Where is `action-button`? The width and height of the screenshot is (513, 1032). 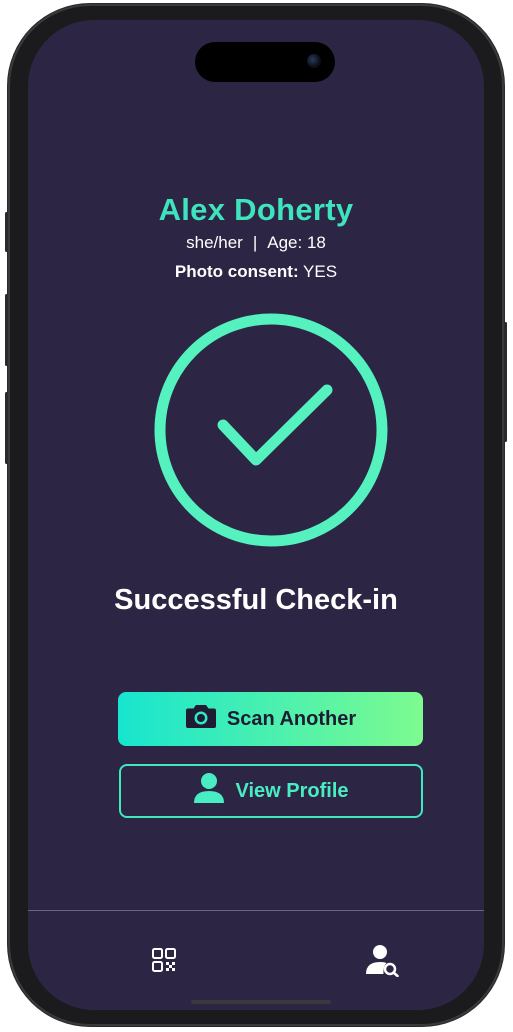
action-button is located at coordinates (6, 232).